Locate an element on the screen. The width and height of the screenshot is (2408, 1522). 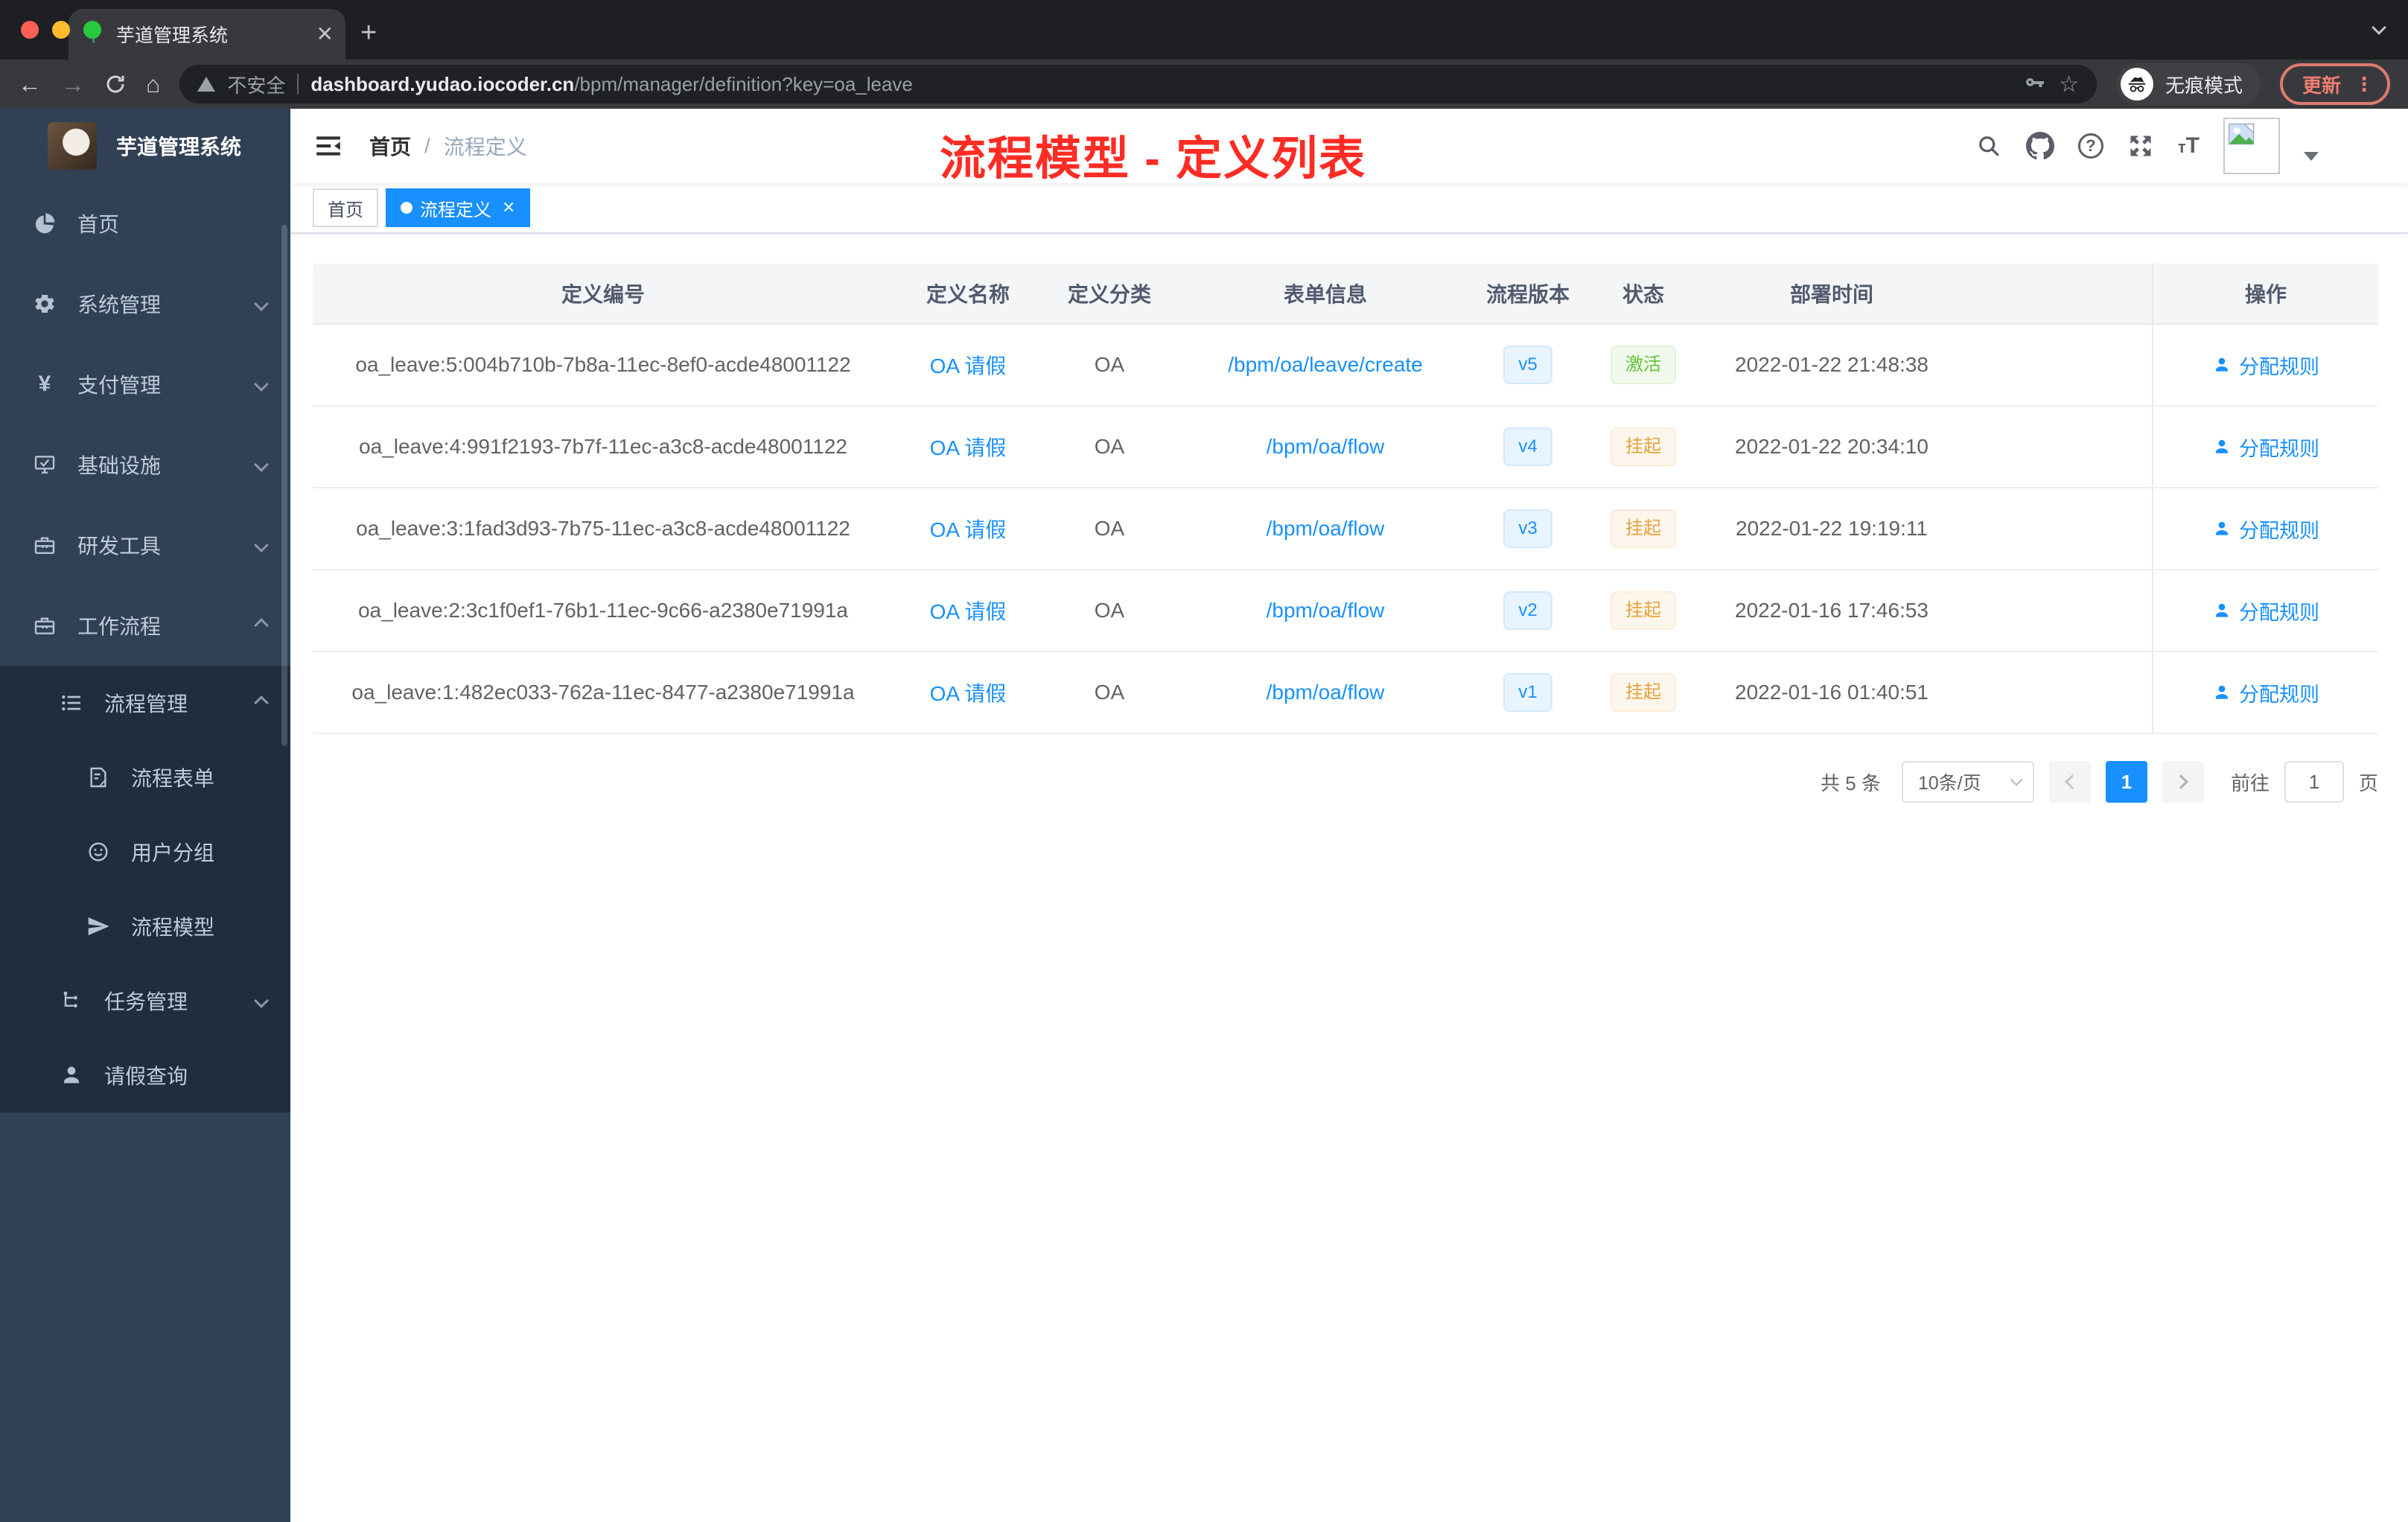
font-size-icon: тT is located at coordinates (2189, 146).